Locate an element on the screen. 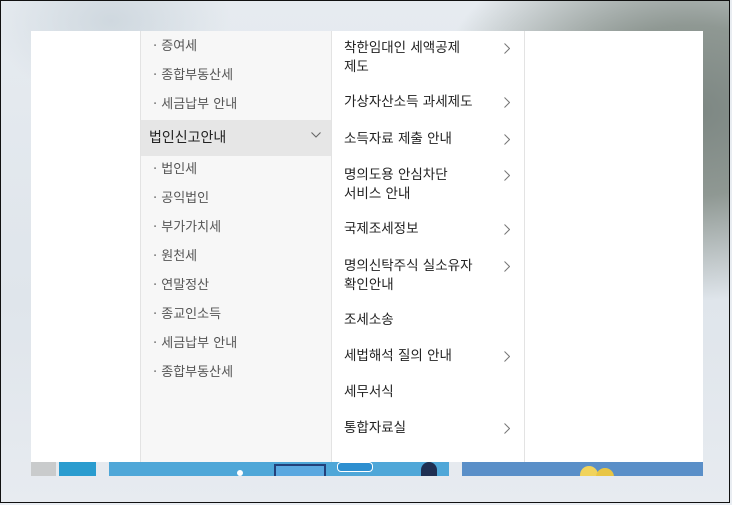 This screenshot has width=732, height=505. chevron-down-icon is located at coordinates (316, 135).